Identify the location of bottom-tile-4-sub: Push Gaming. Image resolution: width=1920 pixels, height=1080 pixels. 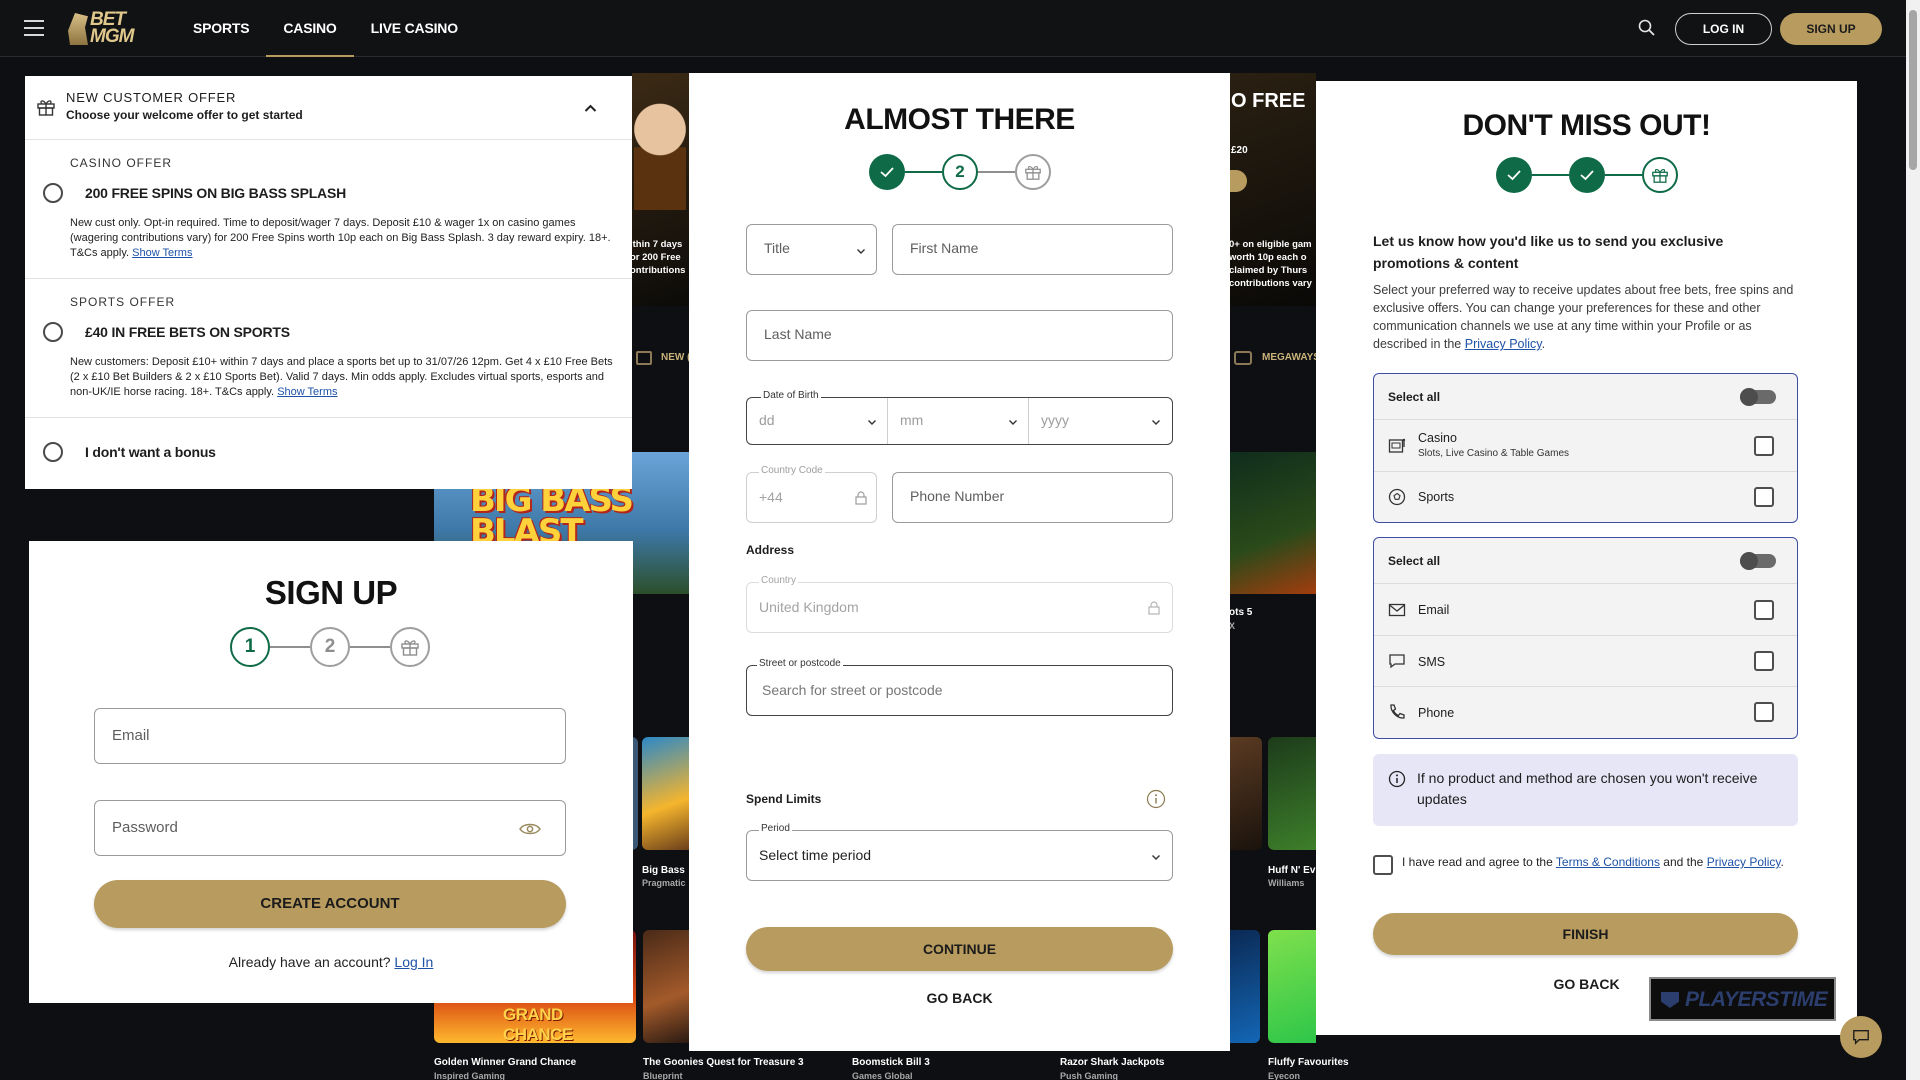
(1089, 1075).